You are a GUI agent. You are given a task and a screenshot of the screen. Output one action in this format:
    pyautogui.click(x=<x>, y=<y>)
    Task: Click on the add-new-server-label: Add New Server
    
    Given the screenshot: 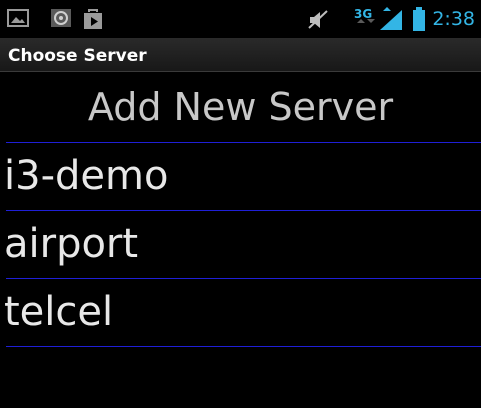 What is the action you would take?
    pyautogui.click(x=240, y=107)
    